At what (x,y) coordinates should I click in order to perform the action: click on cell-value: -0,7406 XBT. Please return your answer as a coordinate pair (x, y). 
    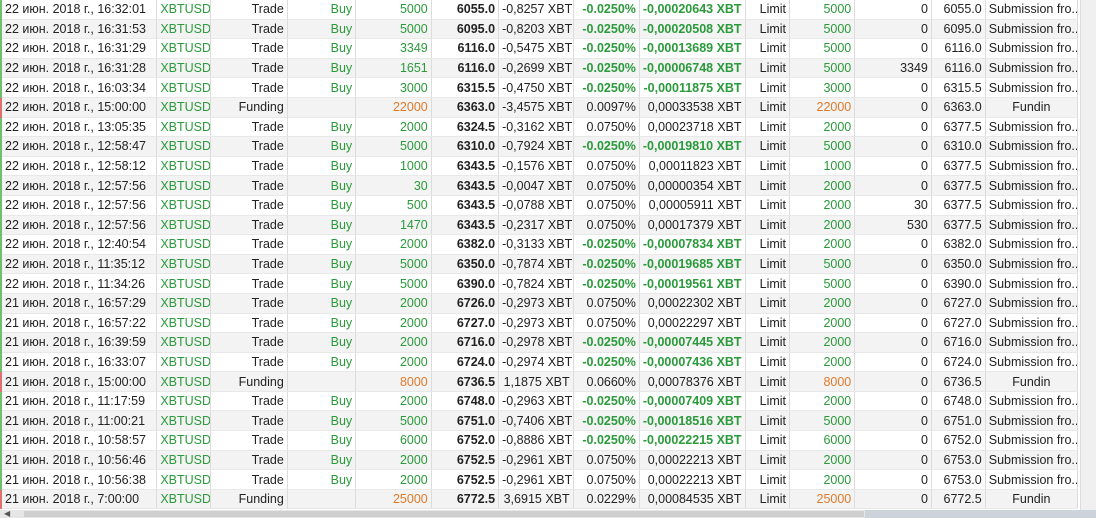
    Looking at the image, I should click on (536, 421).